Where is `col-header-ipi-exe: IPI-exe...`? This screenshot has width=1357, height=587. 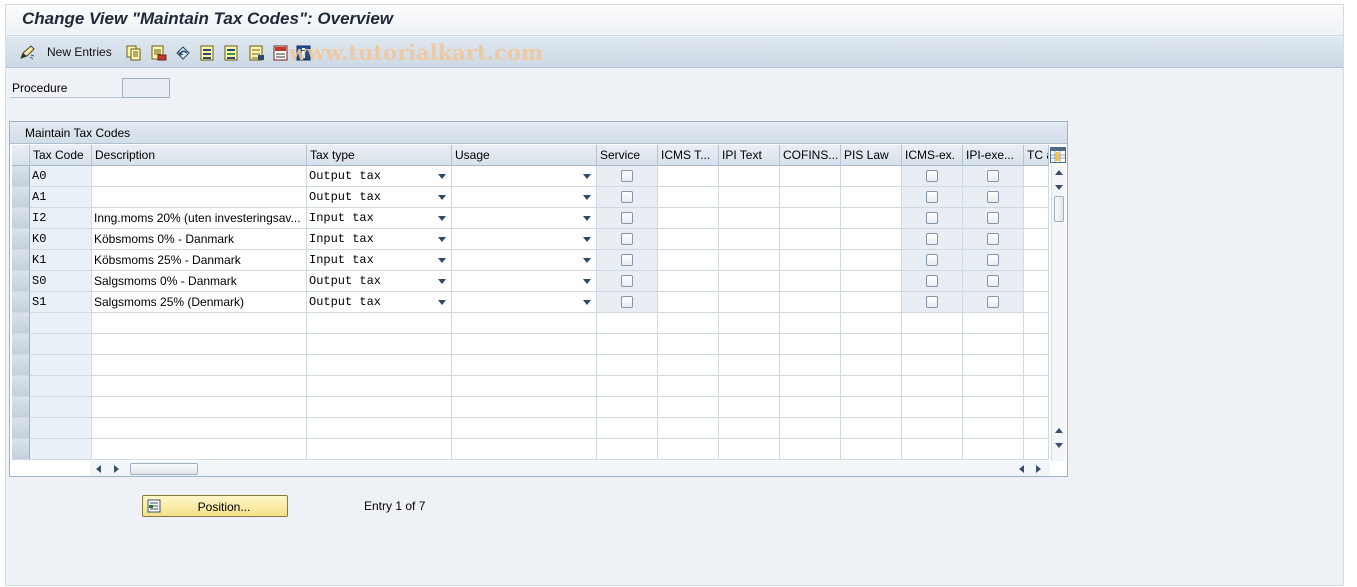
col-header-ipi-exe: IPI-exe... is located at coordinates (993, 155).